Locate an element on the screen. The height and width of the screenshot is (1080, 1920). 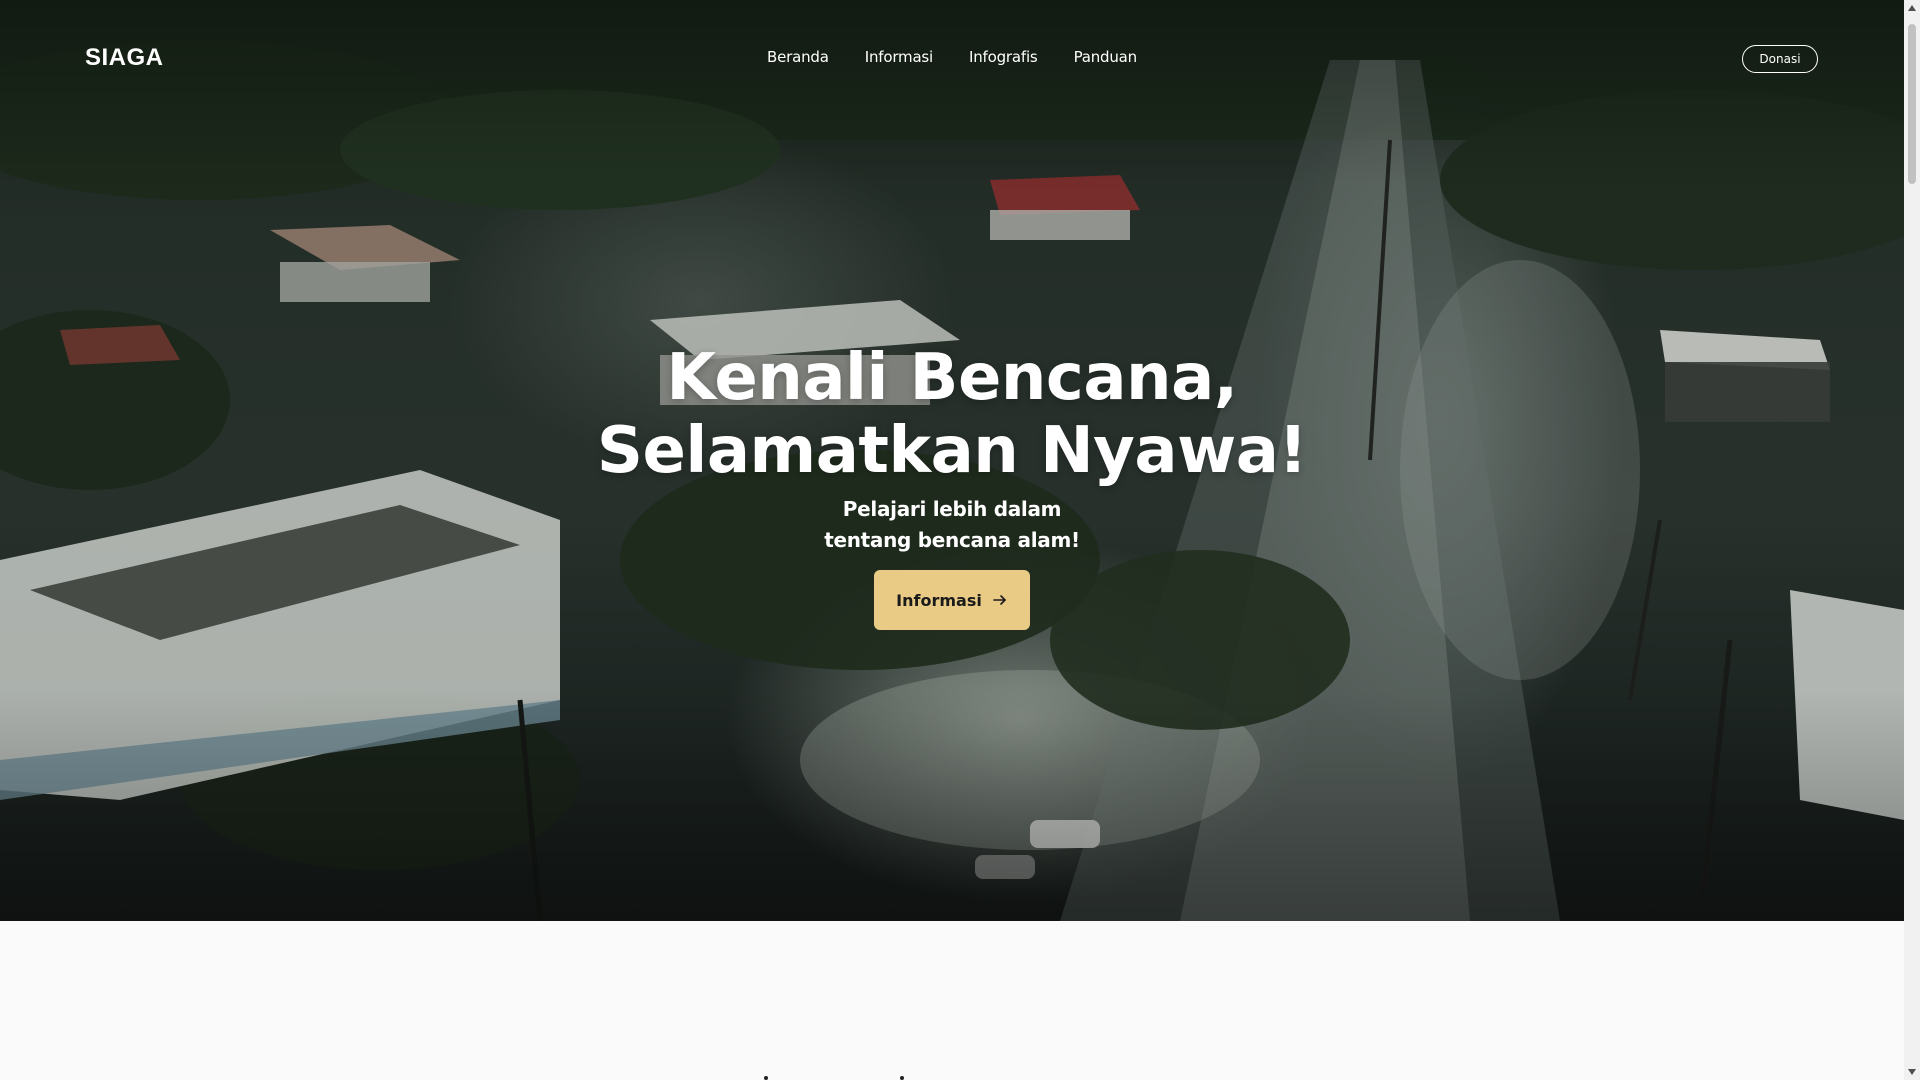
nav-item-panduan: Panduan is located at coordinates (1106, 57).